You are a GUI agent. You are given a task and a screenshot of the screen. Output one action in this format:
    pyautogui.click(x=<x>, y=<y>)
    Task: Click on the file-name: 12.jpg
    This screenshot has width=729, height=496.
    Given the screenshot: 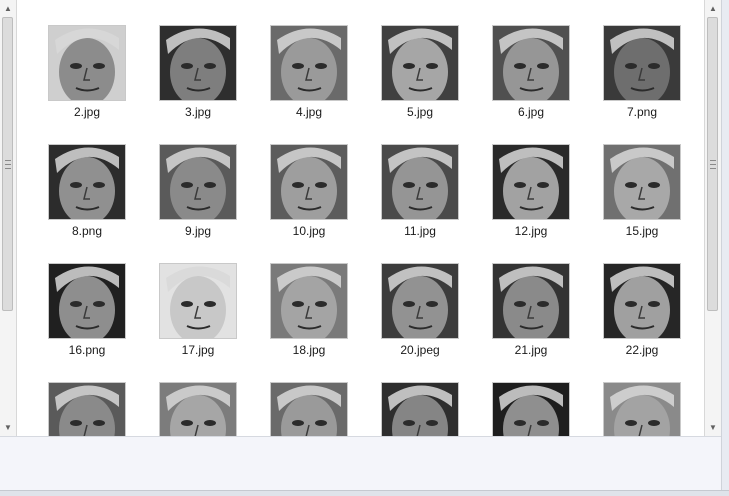 What is the action you would take?
    pyautogui.click(x=531, y=231)
    